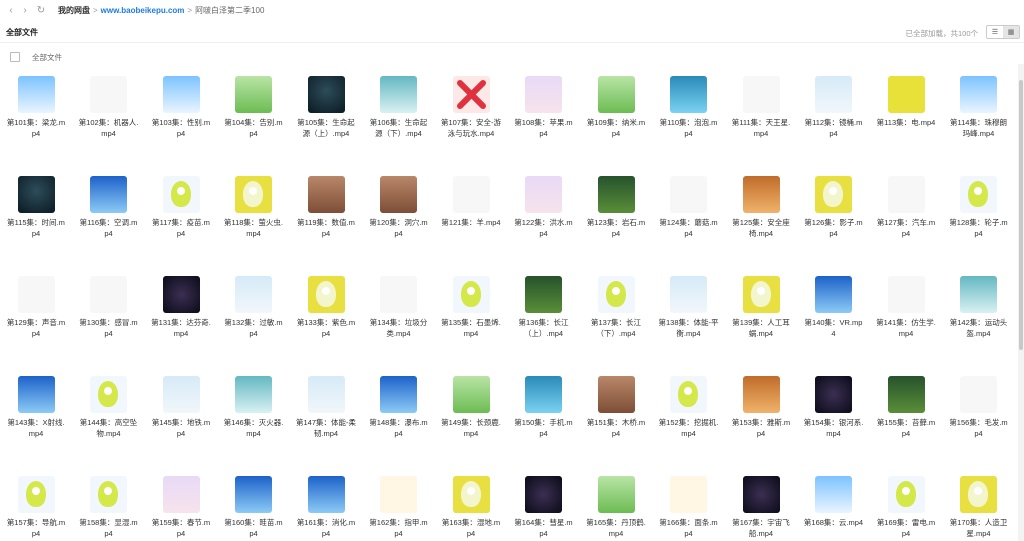 The width and height of the screenshot is (1024, 541). I want to click on file-item: 第139集：人工耳蜗.mp4, so click(761, 305).